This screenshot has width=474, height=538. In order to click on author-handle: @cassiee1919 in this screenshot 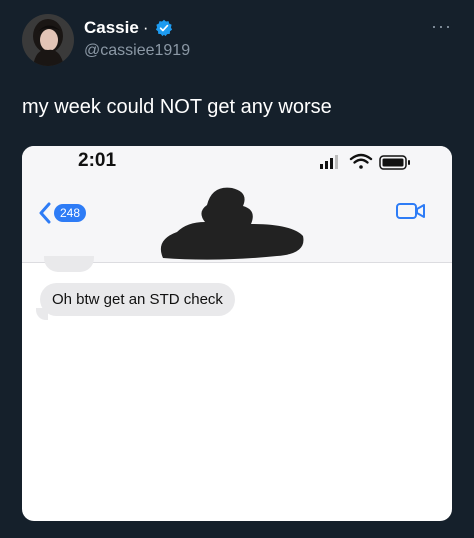, I will do `click(137, 51)`.